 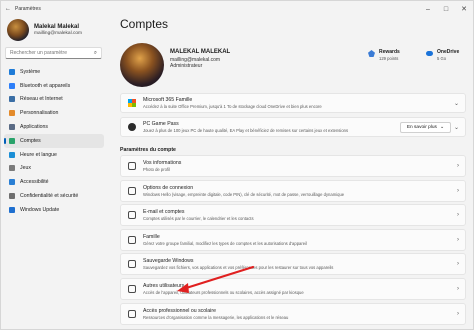 What do you see at coordinates (54, 169) in the screenshot?
I see `sidebar-item-gaming: Jeux` at bounding box center [54, 169].